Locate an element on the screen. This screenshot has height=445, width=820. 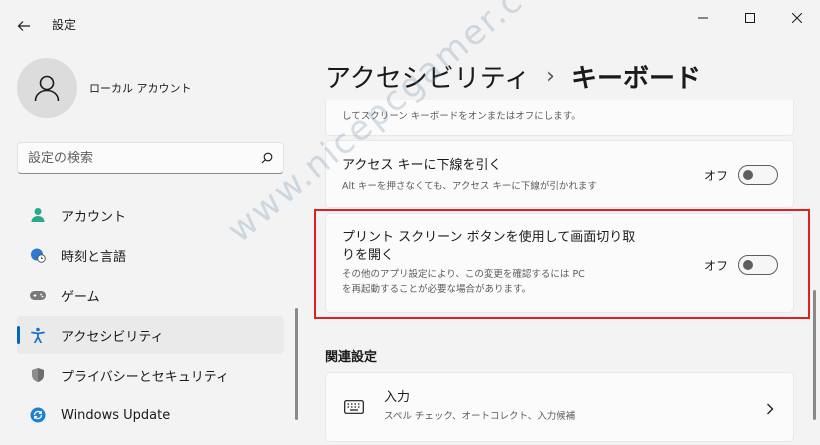
sidebar-item-time-language: 時刻と言語 is located at coordinates (150, 255).